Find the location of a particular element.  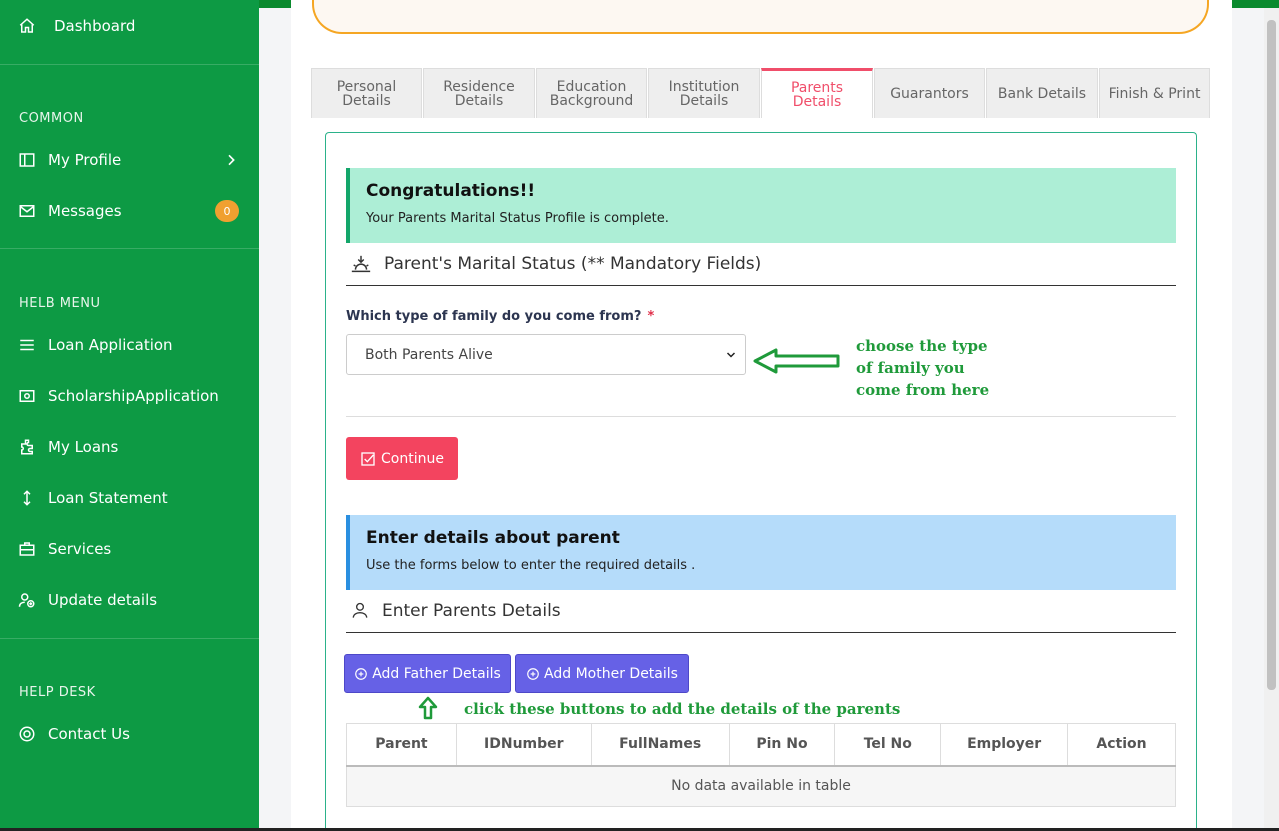

continue-button: Continue is located at coordinates (402, 458).